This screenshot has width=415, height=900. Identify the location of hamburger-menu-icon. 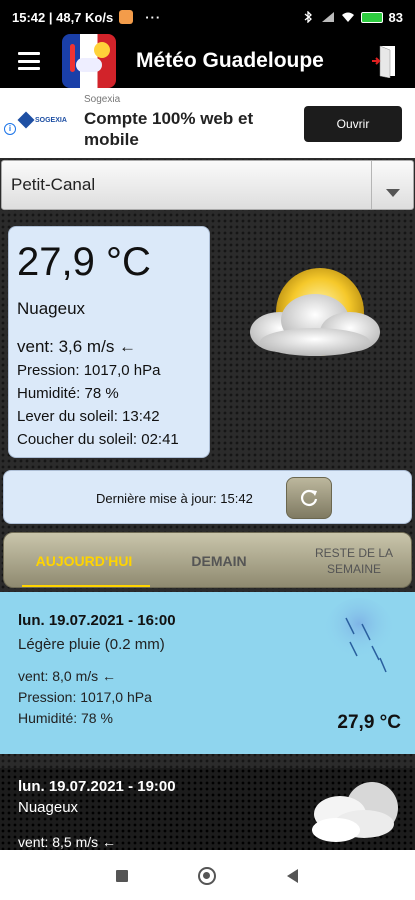
(29, 61).